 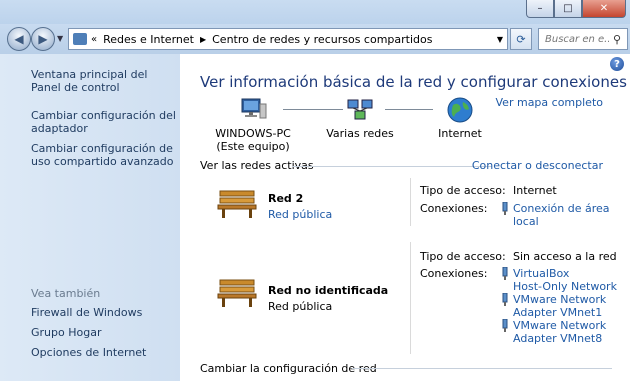 I want to click on search-input, so click(x=577, y=39).